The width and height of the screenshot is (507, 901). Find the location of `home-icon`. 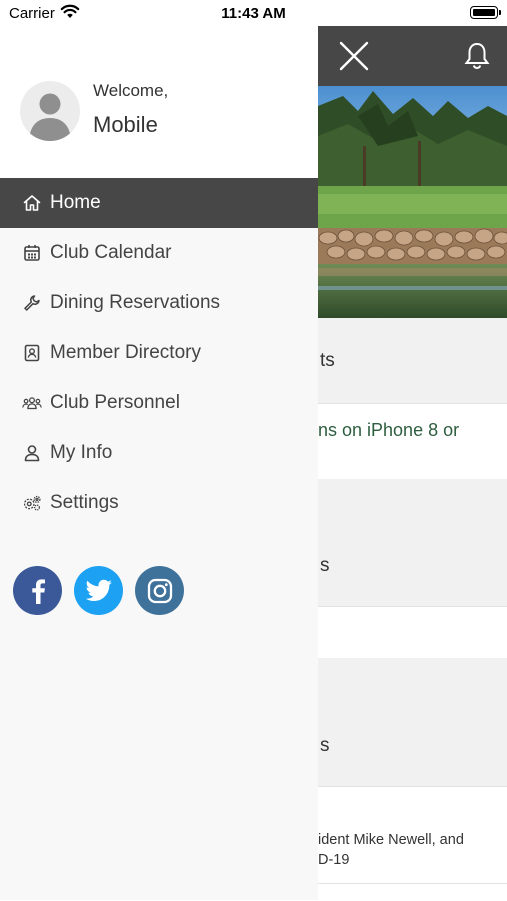

home-icon is located at coordinates (32, 203).